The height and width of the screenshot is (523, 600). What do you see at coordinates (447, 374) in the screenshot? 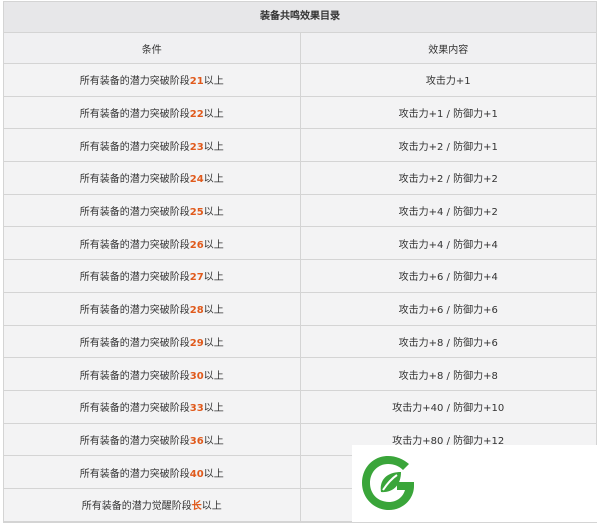
I see `effect-cell: 攻击力+8 / 防御力+8` at bounding box center [447, 374].